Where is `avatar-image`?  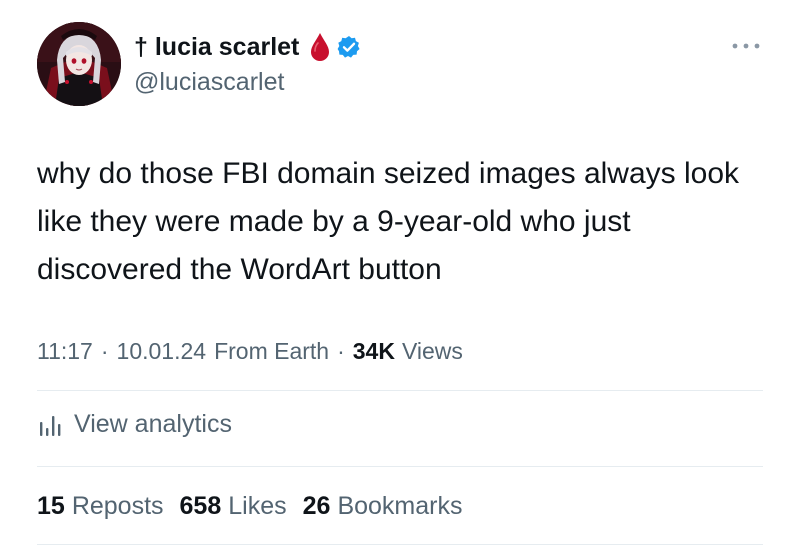 avatar-image is located at coordinates (79, 64).